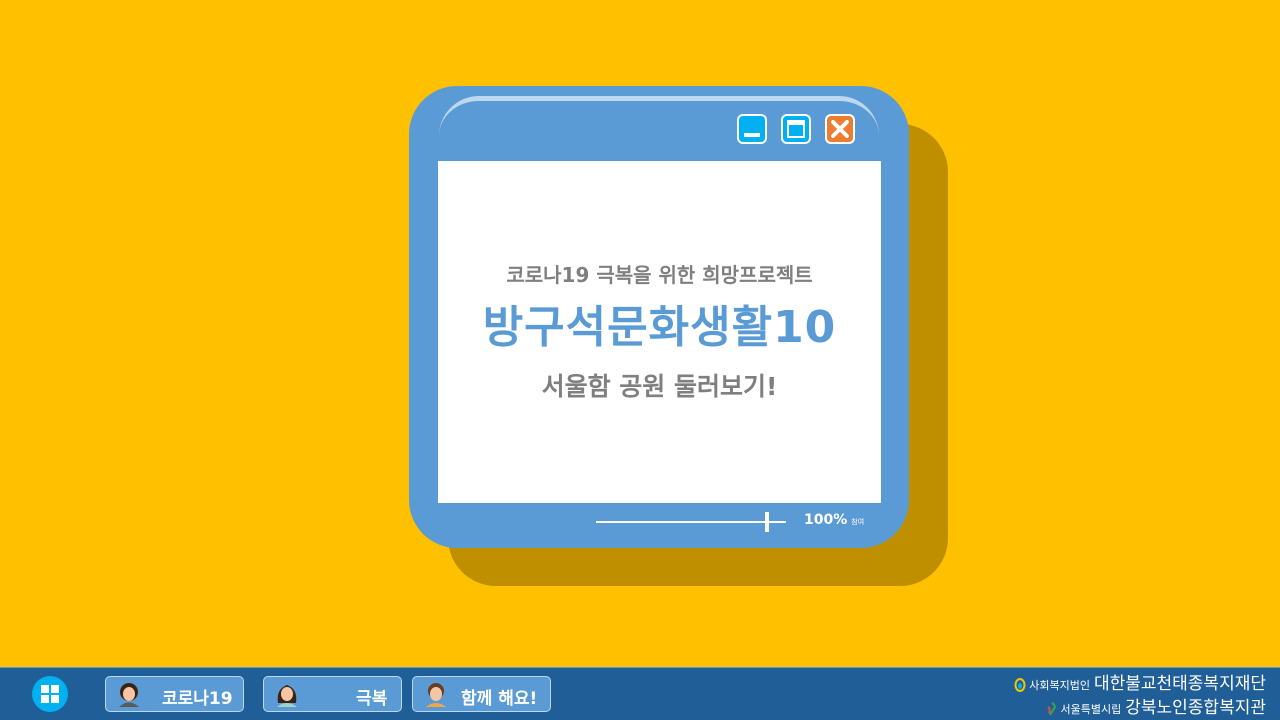 The width and height of the screenshot is (1280, 720). I want to click on org-prefix: 서울특별시립, so click(1091, 709).